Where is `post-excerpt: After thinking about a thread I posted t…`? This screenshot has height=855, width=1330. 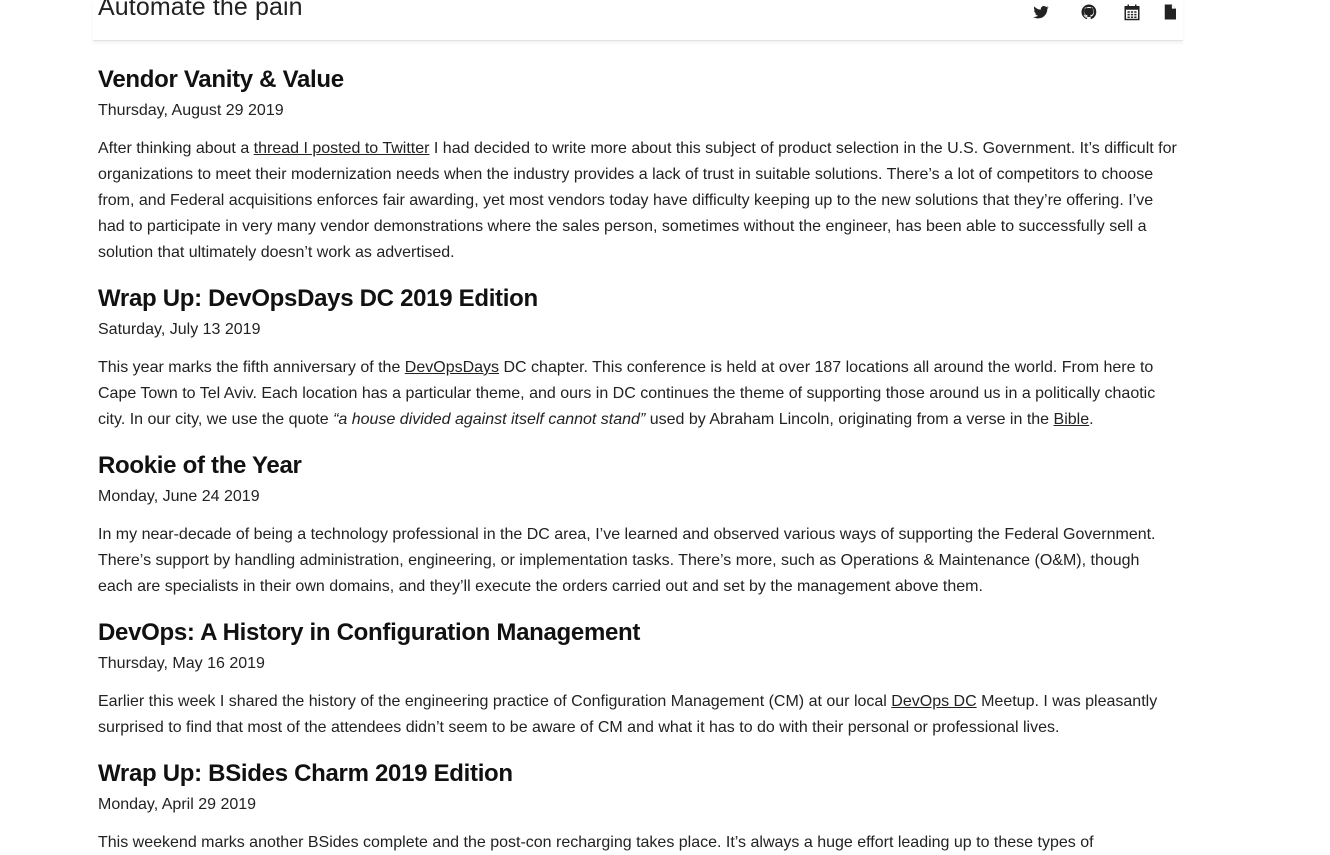
post-excerpt: After thinking about a thread I posted t… is located at coordinates (638, 201).